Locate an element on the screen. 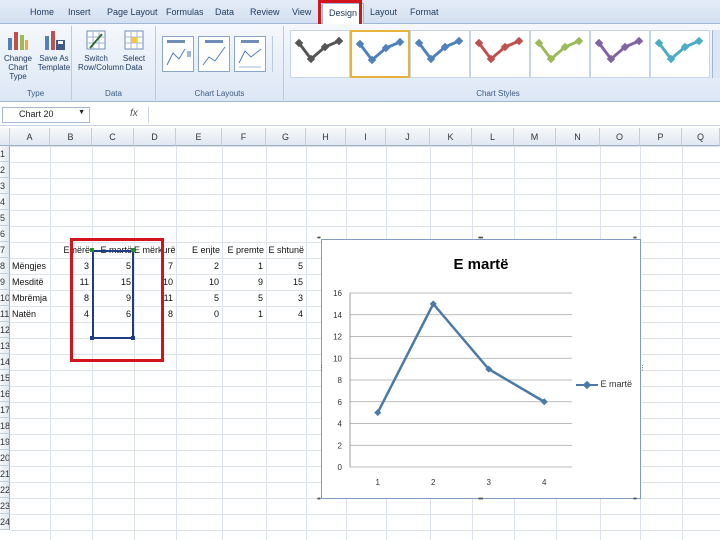 The image size is (720, 540). tab-insert: Insert is located at coordinates (79, 12).